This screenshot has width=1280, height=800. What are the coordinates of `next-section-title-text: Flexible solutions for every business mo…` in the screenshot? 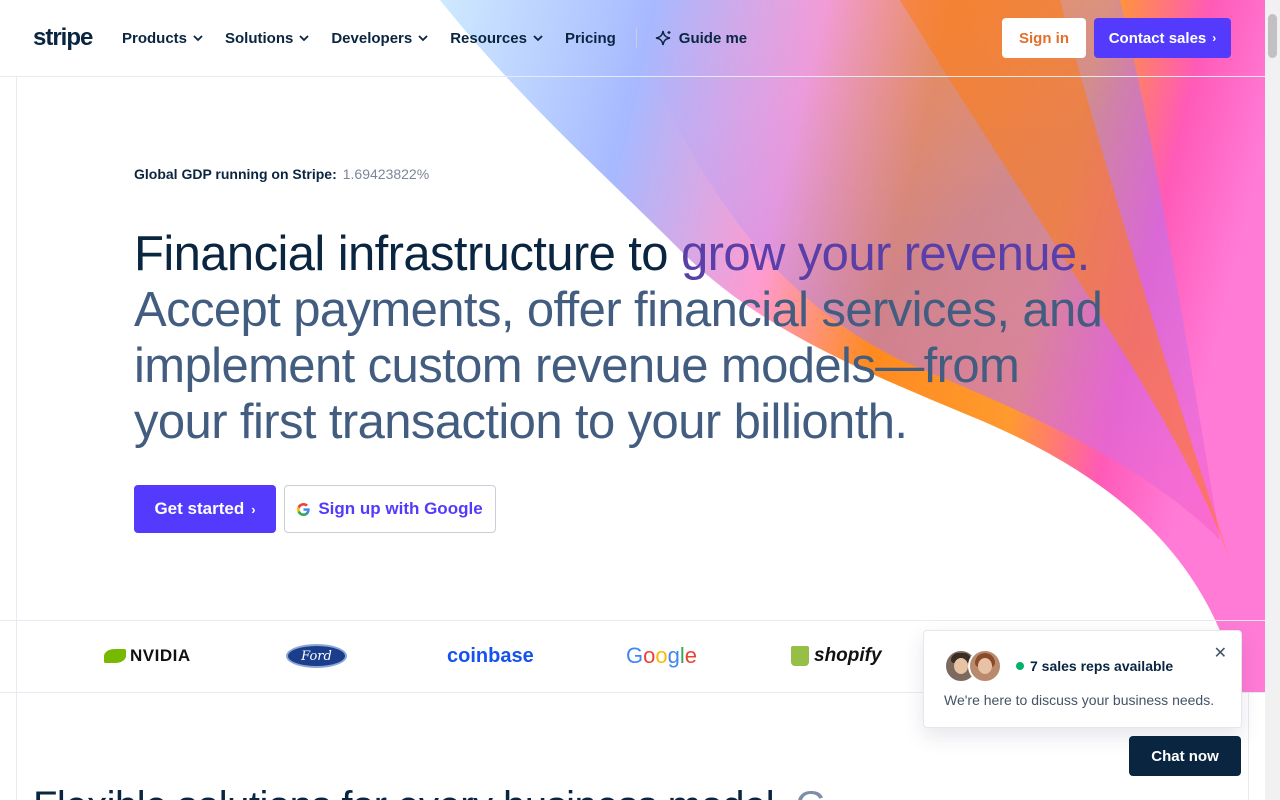 It's located at (414, 792).